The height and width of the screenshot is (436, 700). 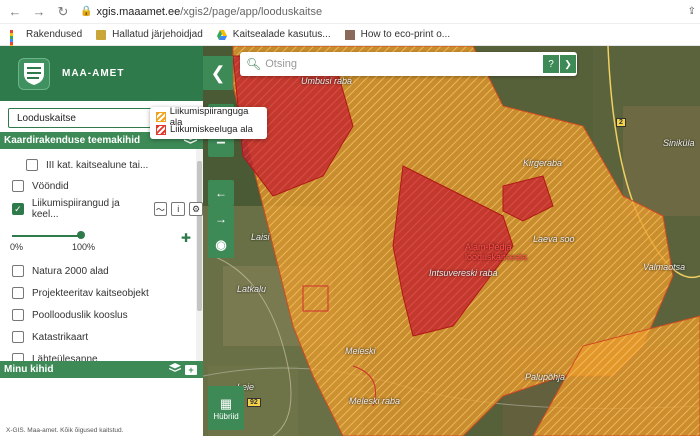 What do you see at coordinates (545, 377) in the screenshot?
I see `place-label: Palupõhja` at bounding box center [545, 377].